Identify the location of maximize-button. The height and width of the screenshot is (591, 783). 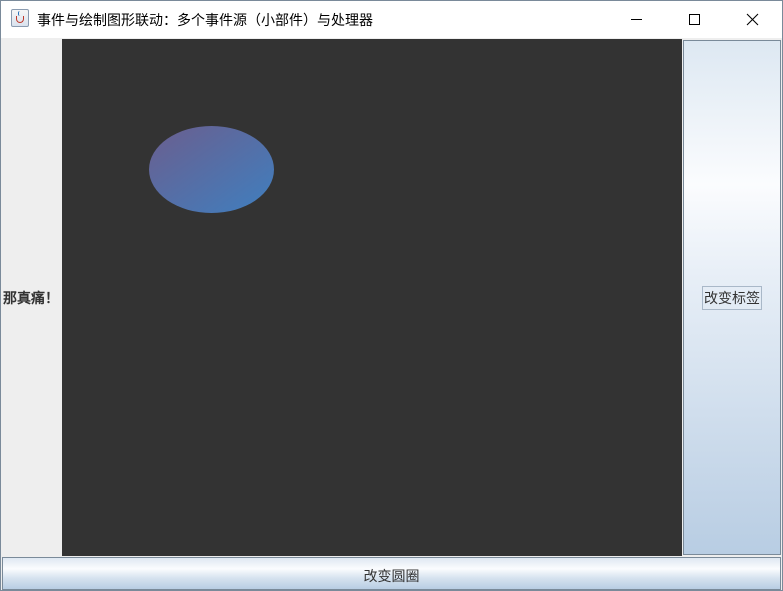
(694, 19).